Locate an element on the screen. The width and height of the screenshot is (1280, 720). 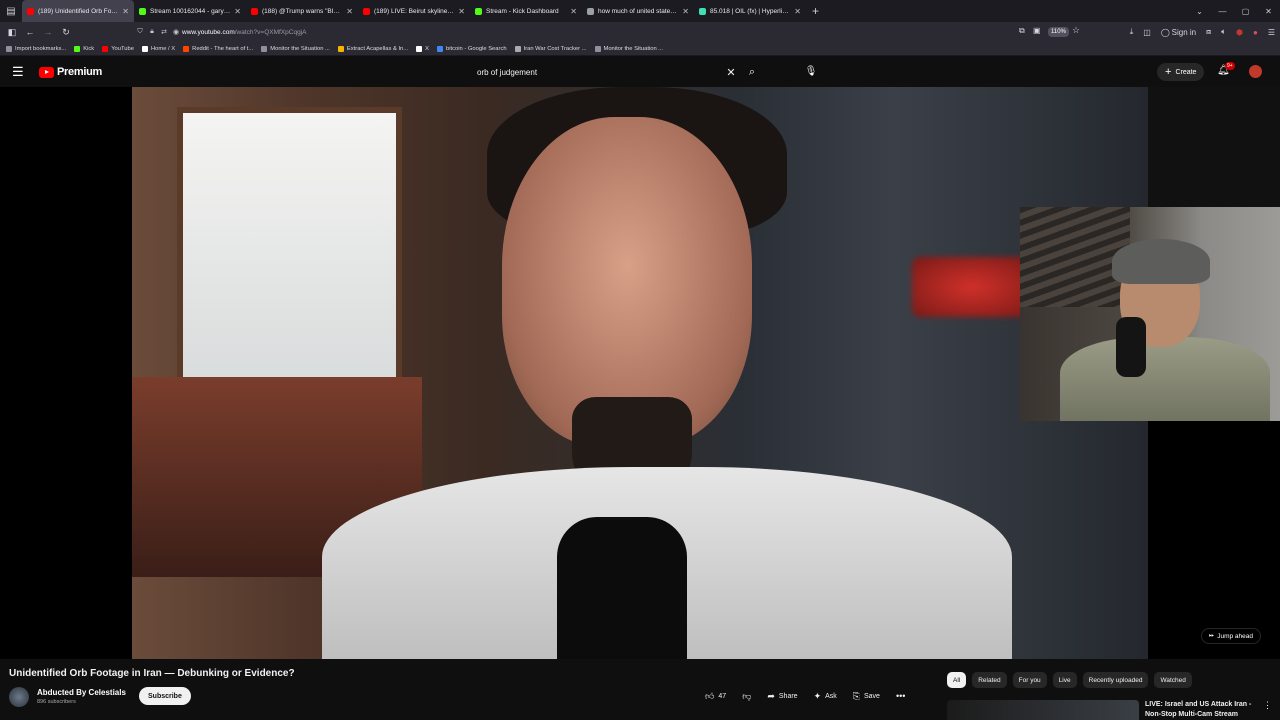
channel-avatar is located at coordinates (19, 697).